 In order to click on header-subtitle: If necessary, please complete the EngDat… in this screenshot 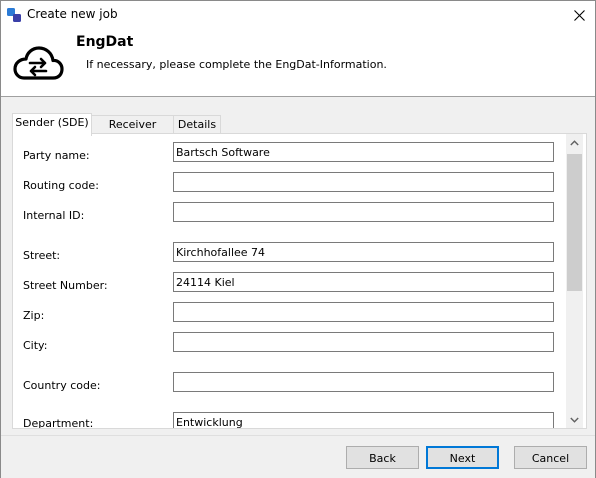, I will do `click(236, 64)`.